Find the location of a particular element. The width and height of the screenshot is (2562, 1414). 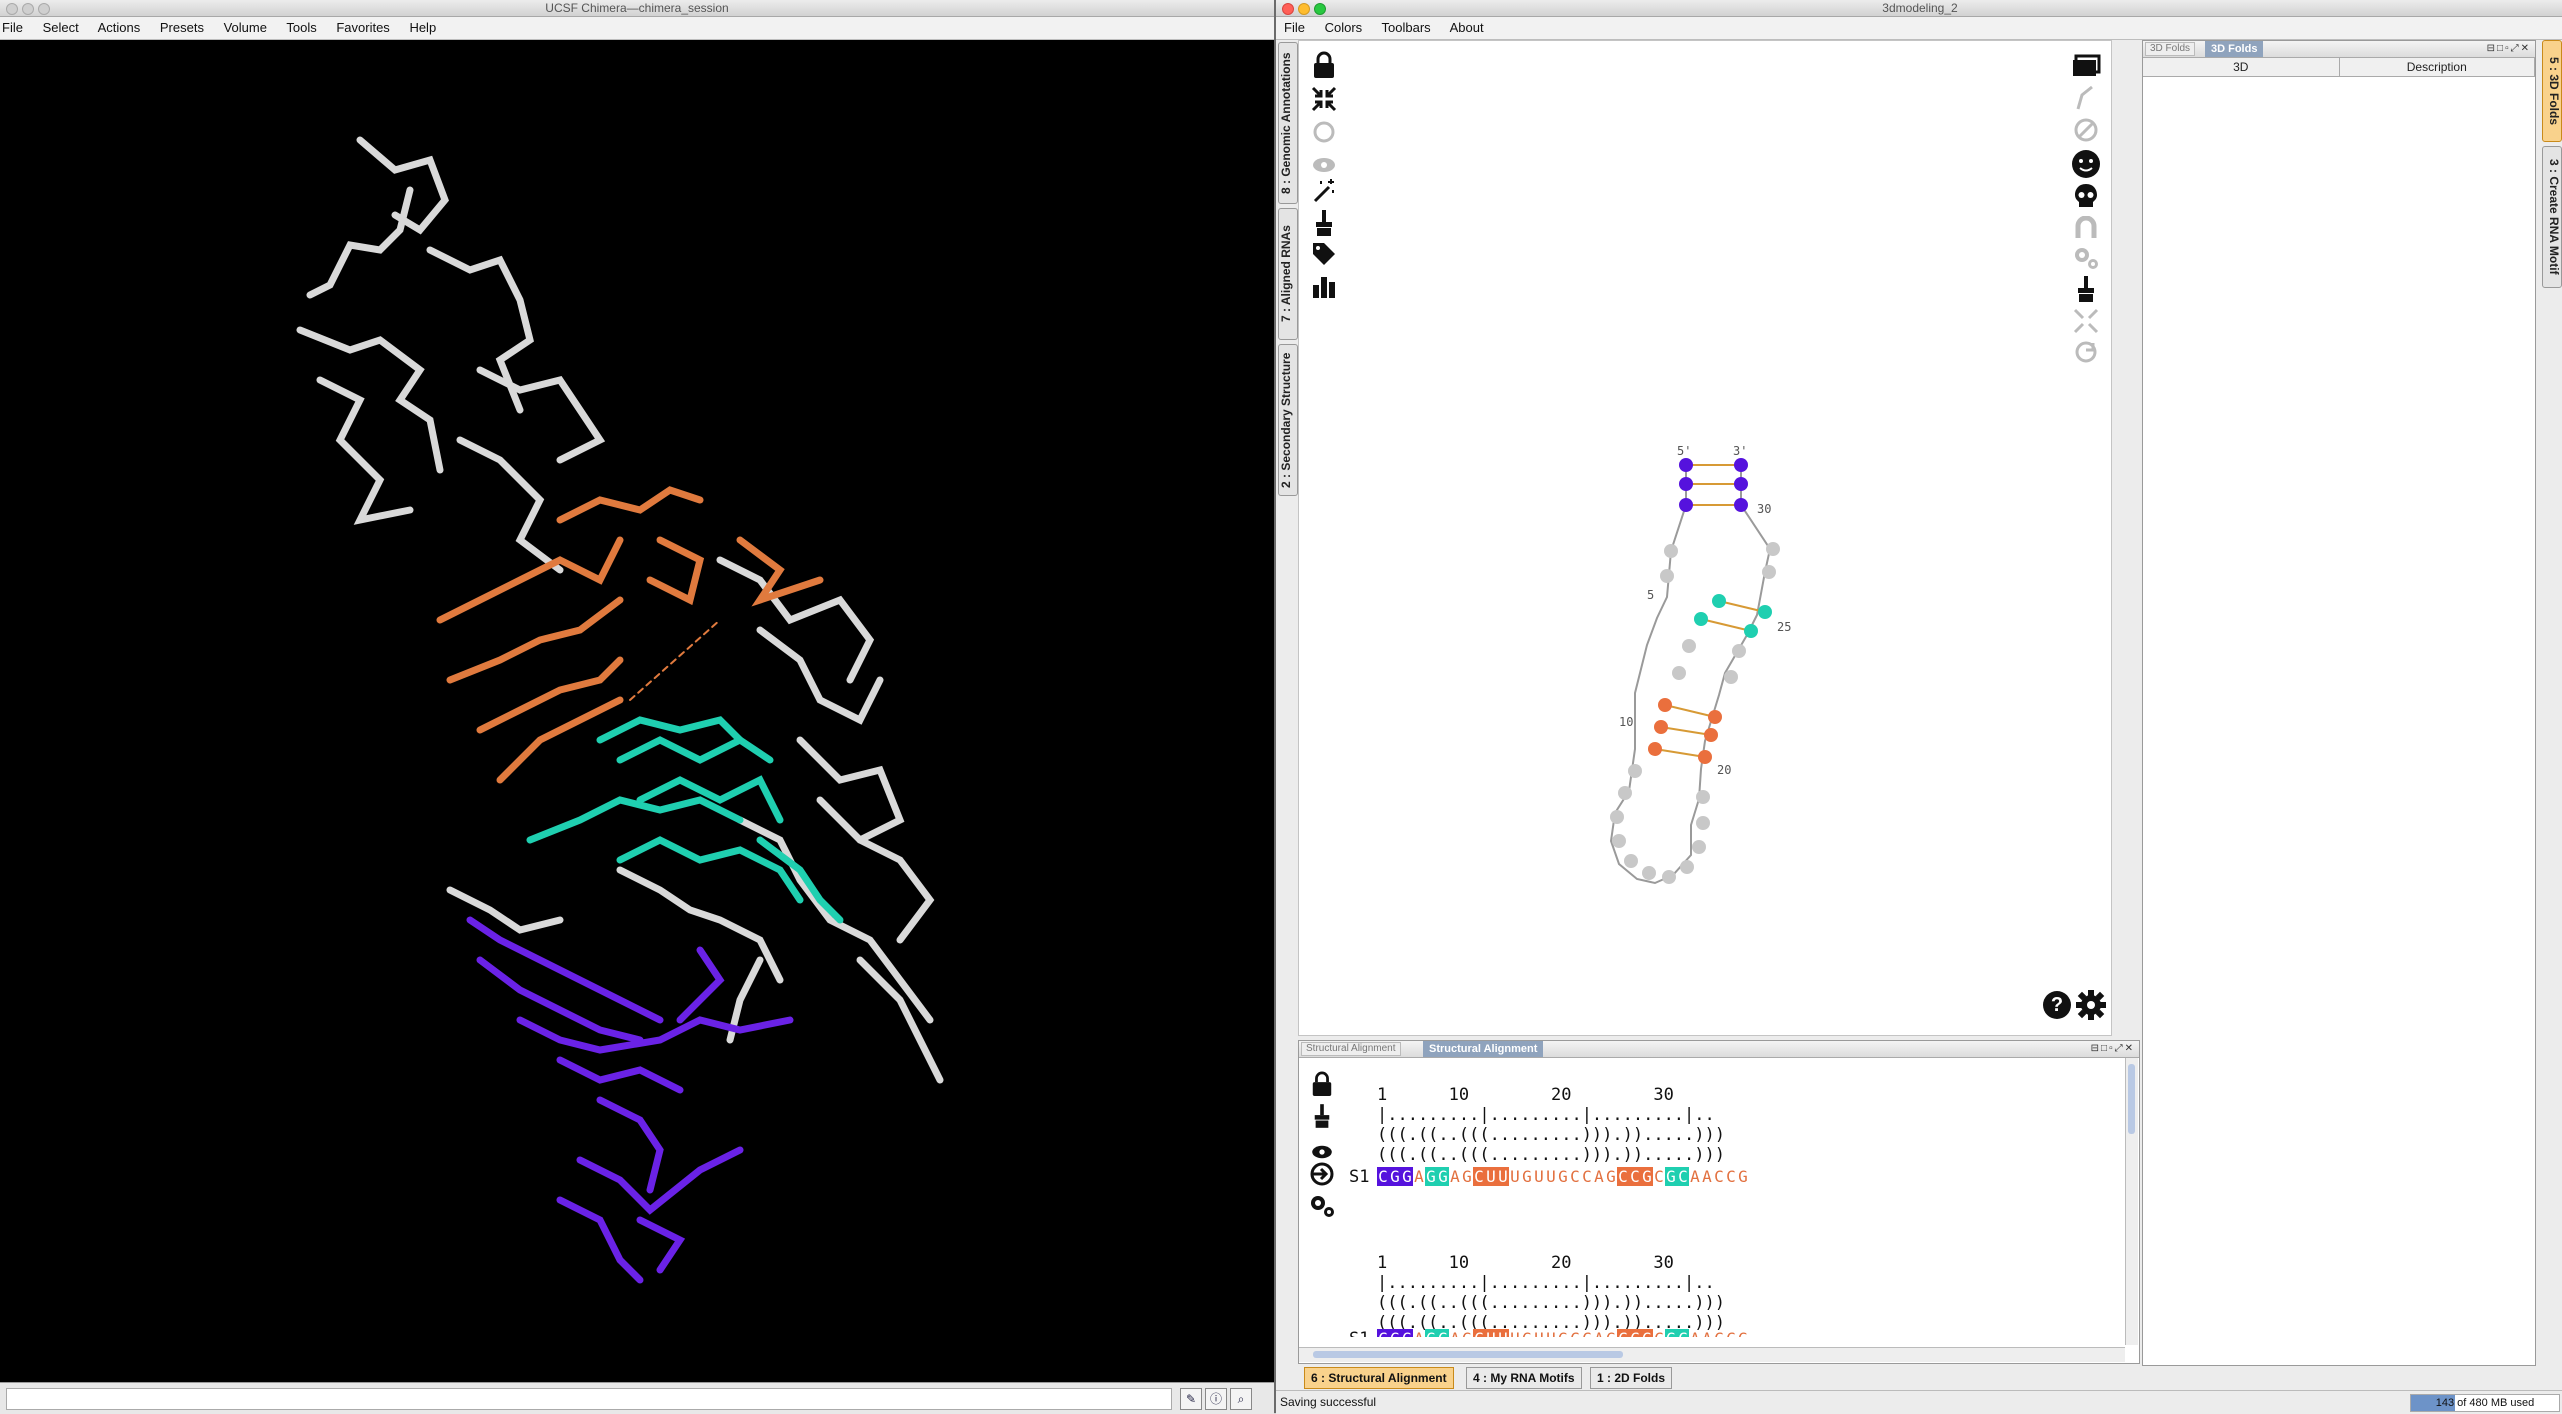

menu-select: Select is located at coordinates (61, 27).